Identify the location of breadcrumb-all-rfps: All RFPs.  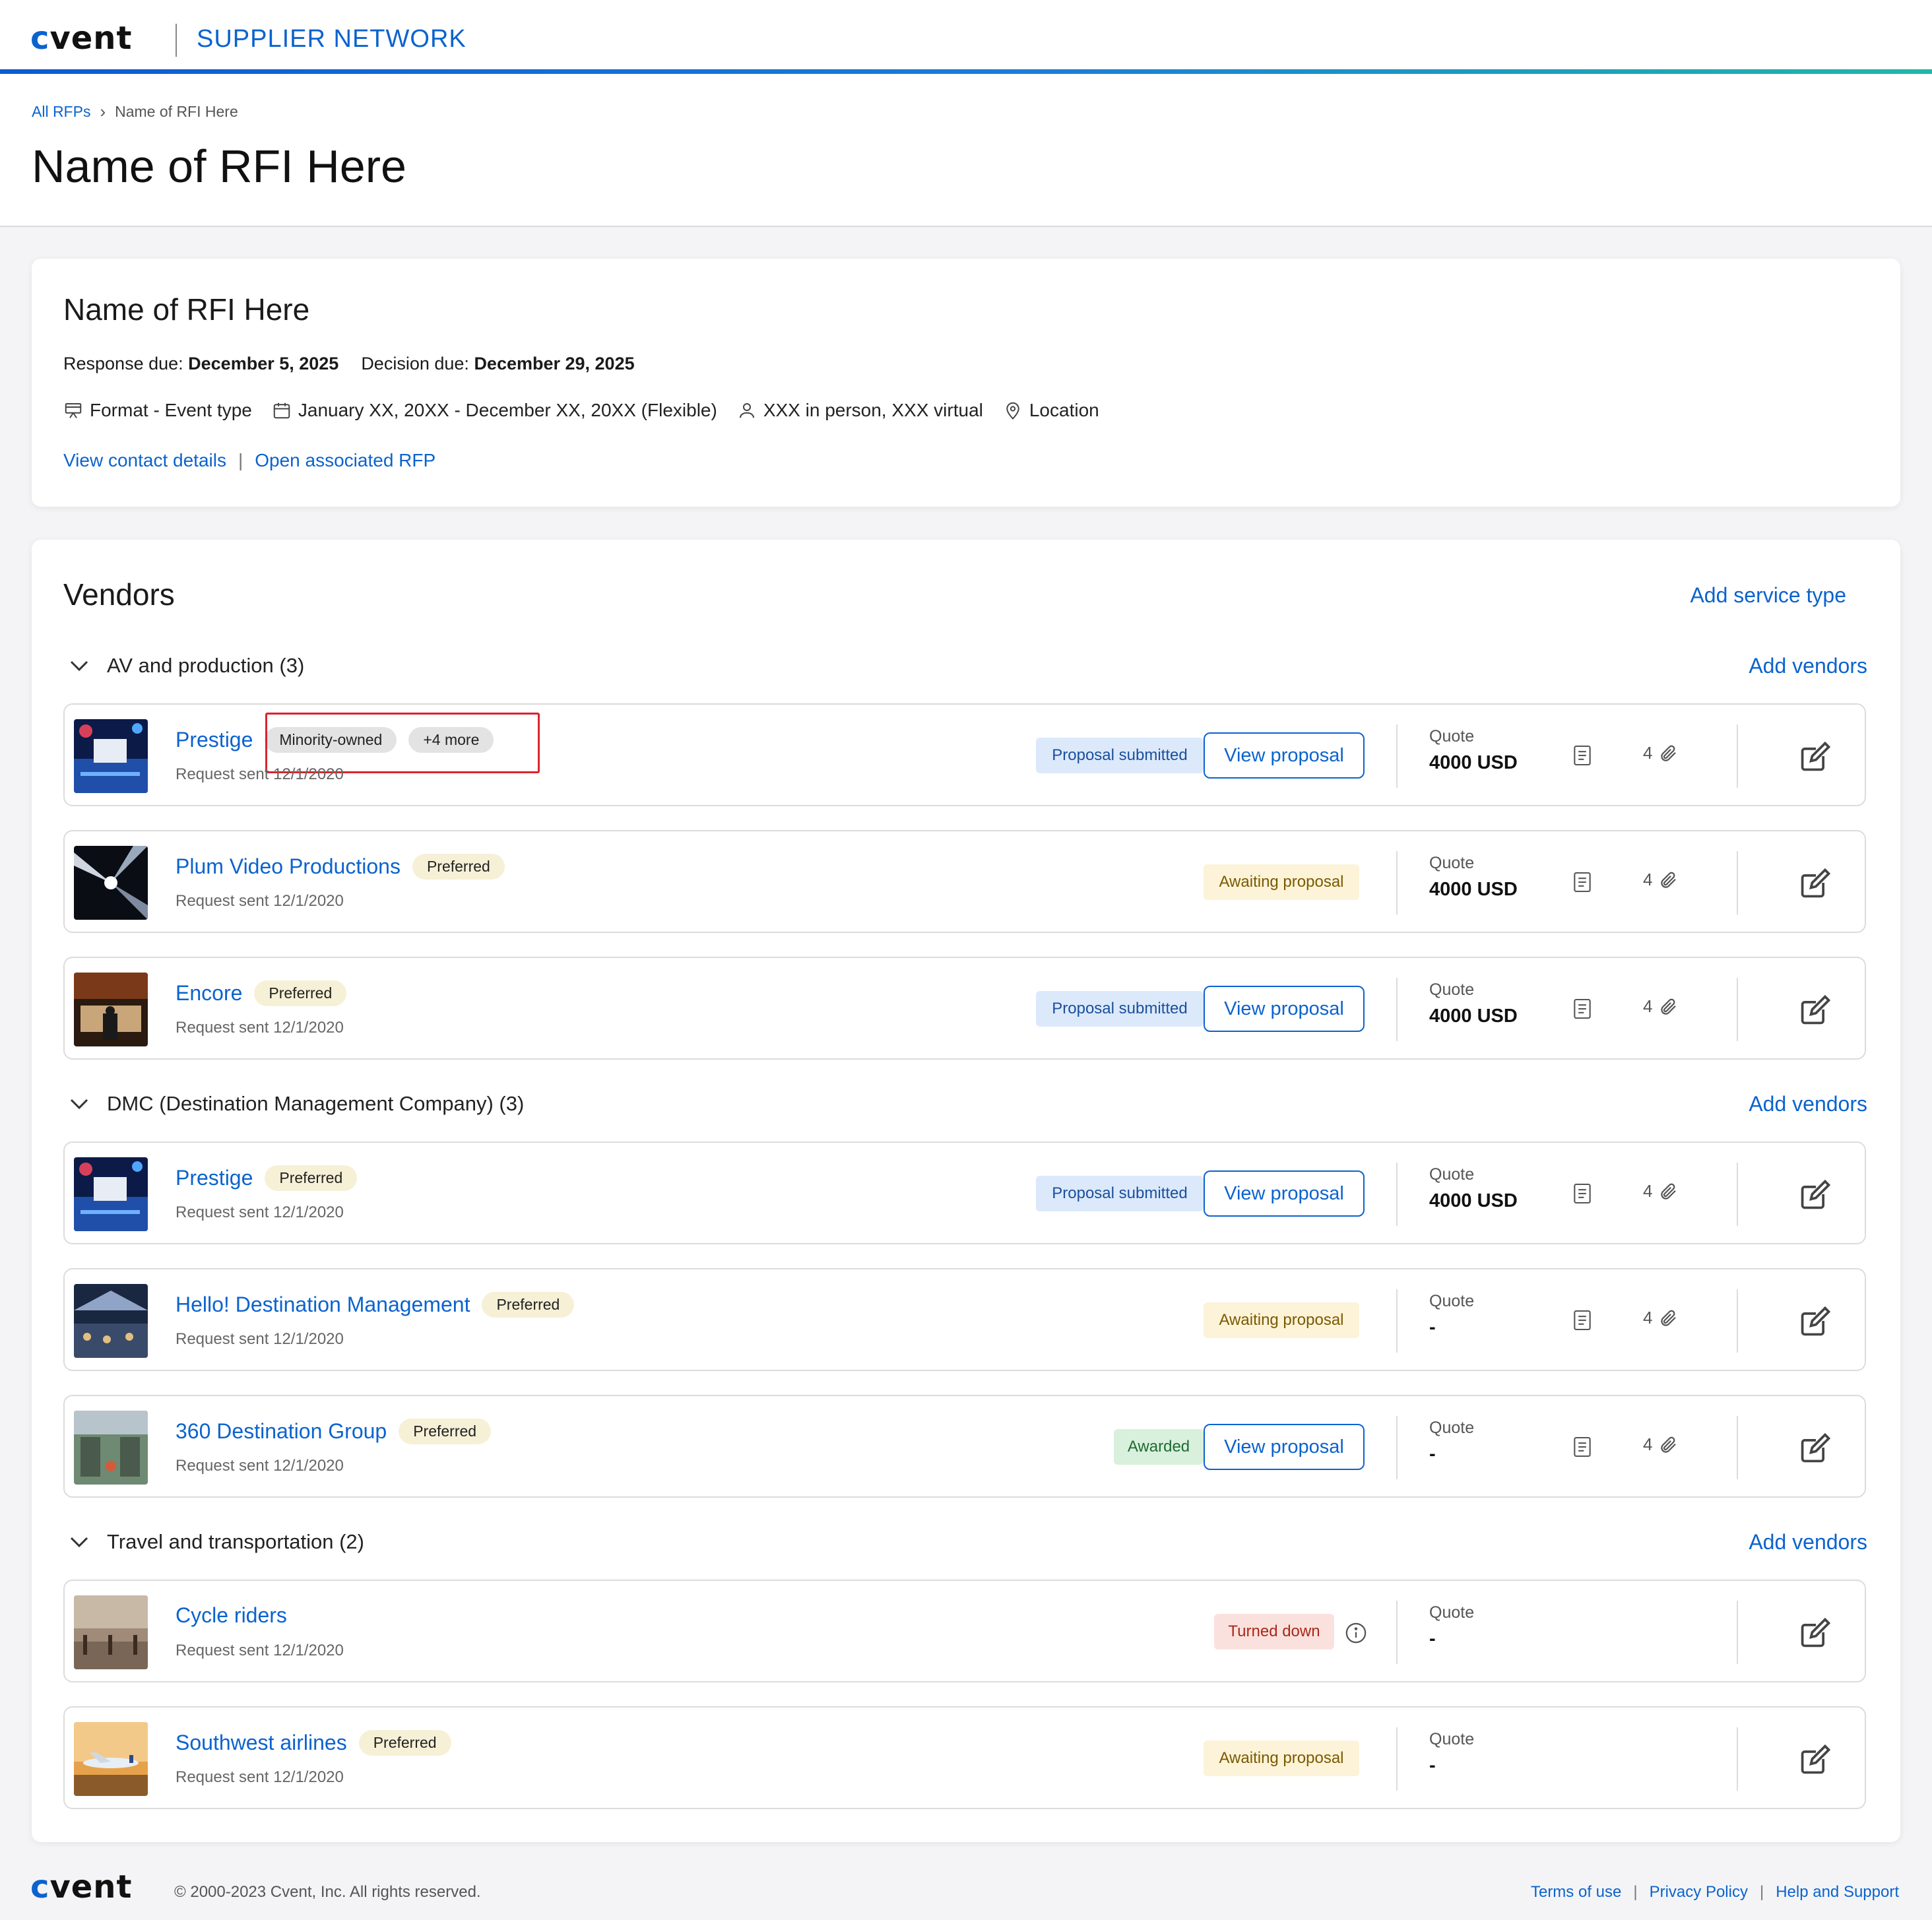
(61, 112).